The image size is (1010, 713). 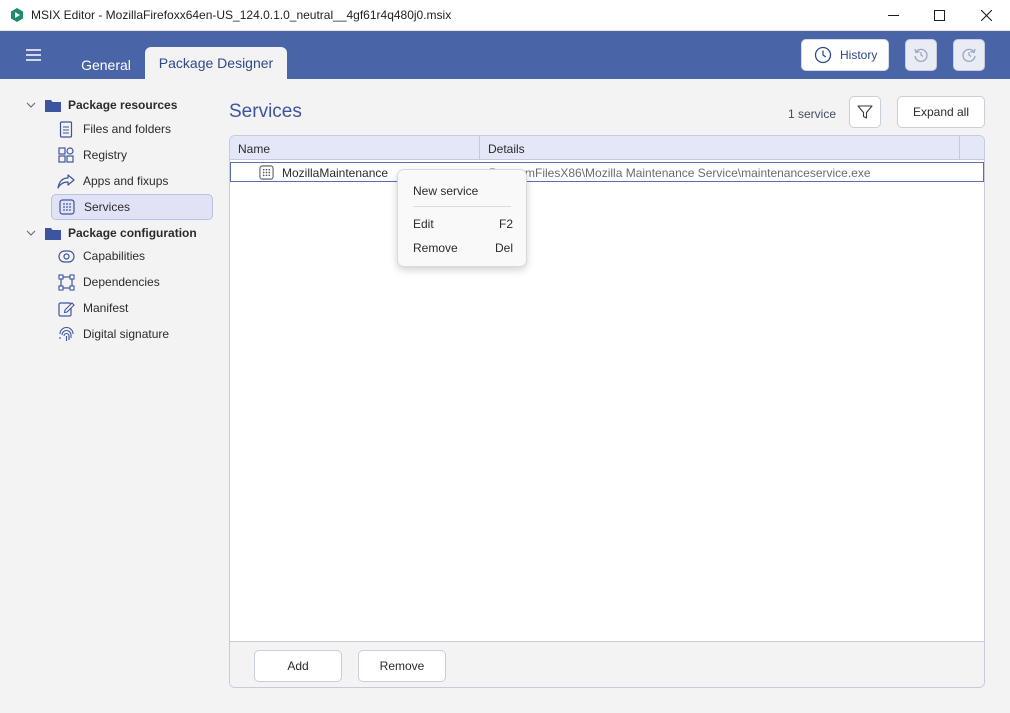 I want to click on sidebar-item-label: Files and folders, so click(x=127, y=129).